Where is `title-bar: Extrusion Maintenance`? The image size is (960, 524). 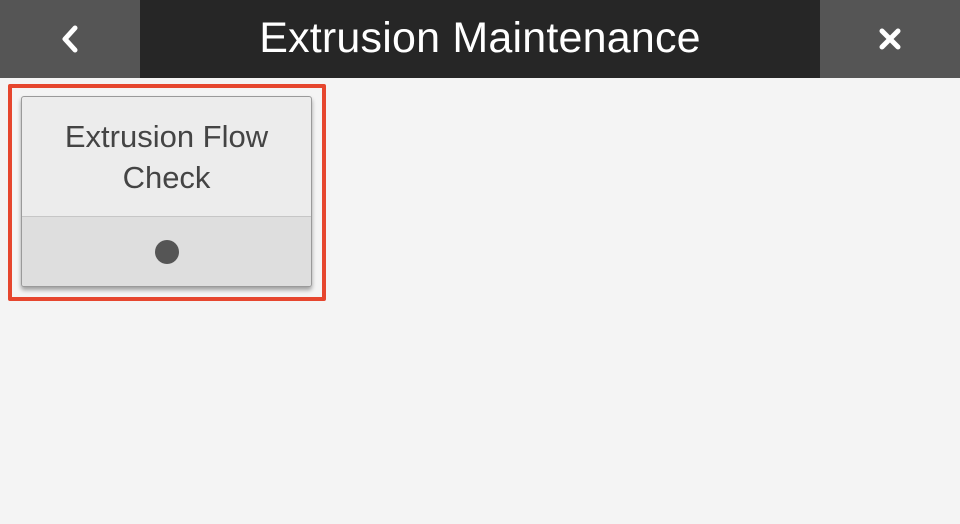
title-bar: Extrusion Maintenance is located at coordinates (480, 39).